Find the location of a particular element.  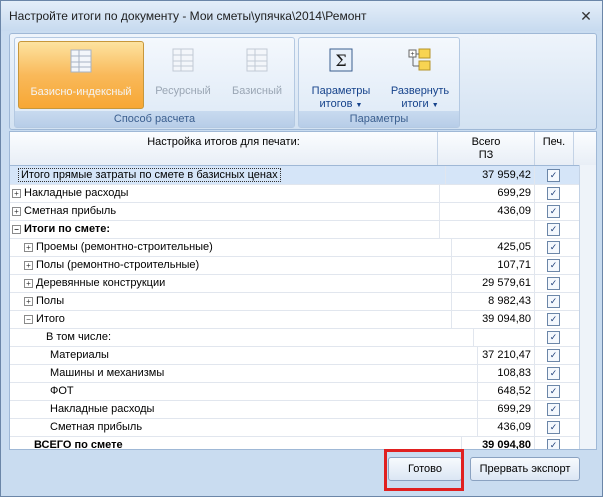

expand-tree-icon: + is located at coordinates (419, 59).